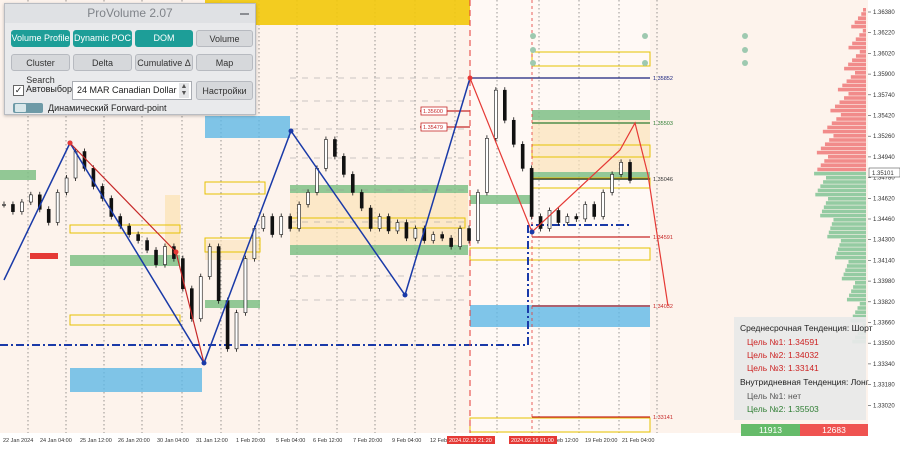 This screenshot has height=449, width=900. I want to click on cluster-search-button: Cluster Search, so click(40, 69).